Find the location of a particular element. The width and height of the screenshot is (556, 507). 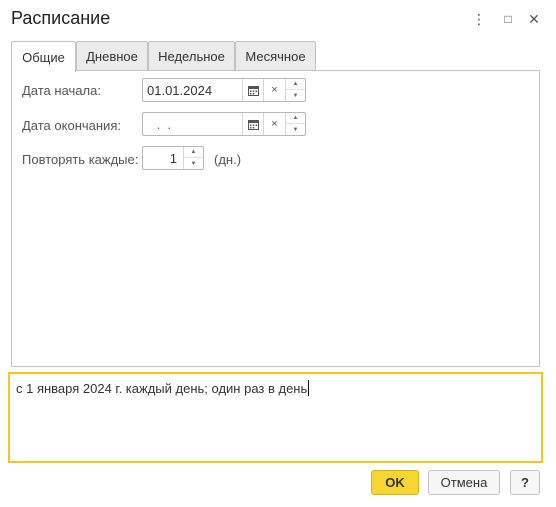

end-date-spinner: ▲ ▼ is located at coordinates (295, 124).